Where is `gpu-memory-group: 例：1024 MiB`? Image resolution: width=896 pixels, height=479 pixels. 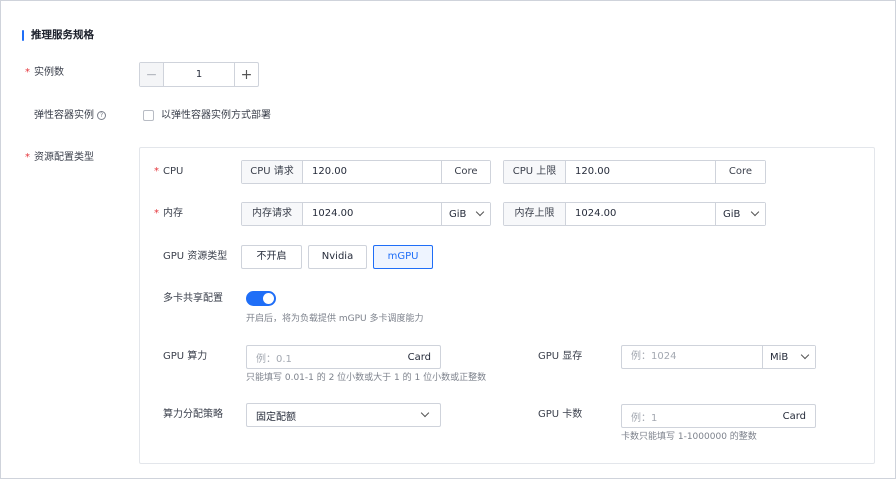
gpu-memory-group: 例：1024 MiB is located at coordinates (718, 357).